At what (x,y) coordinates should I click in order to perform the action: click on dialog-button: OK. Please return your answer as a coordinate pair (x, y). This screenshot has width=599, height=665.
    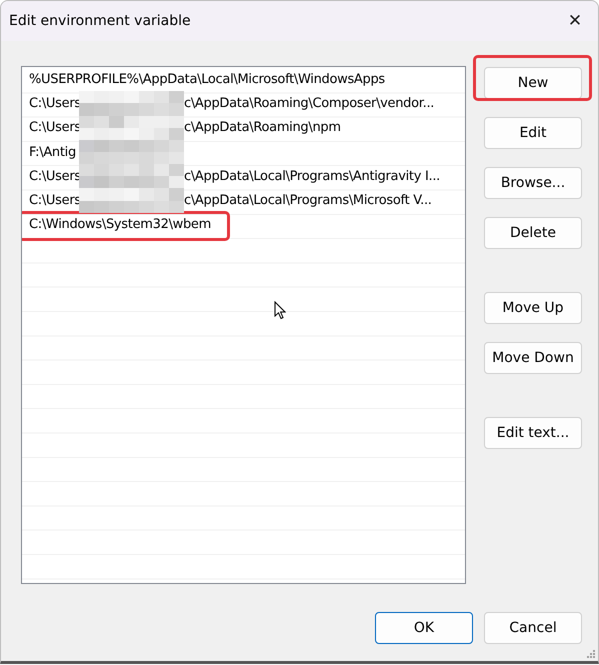
    Looking at the image, I should click on (424, 628).